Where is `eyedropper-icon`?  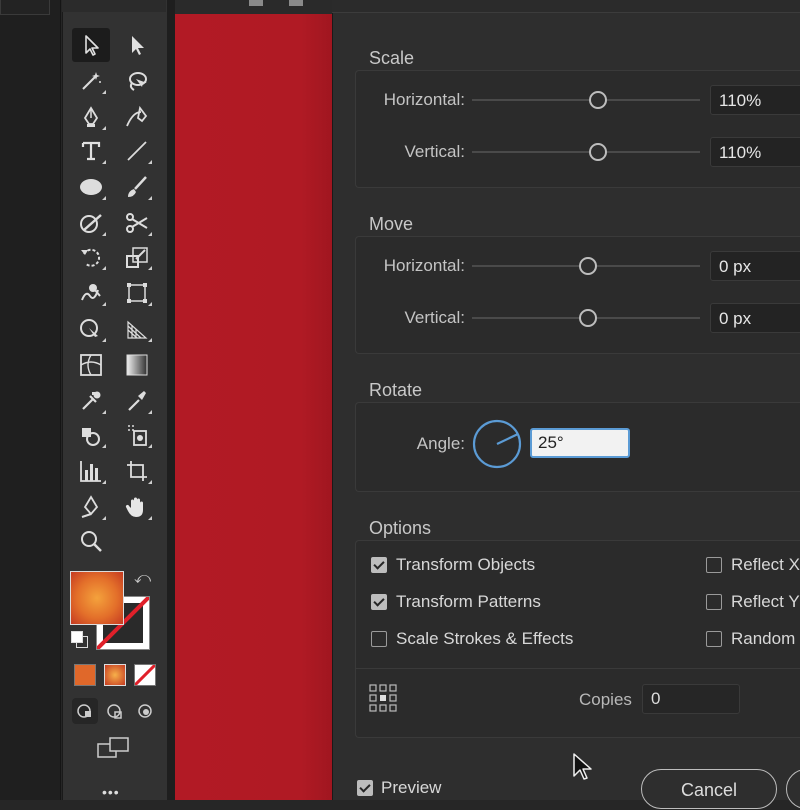
eyedropper-icon is located at coordinates (91, 401).